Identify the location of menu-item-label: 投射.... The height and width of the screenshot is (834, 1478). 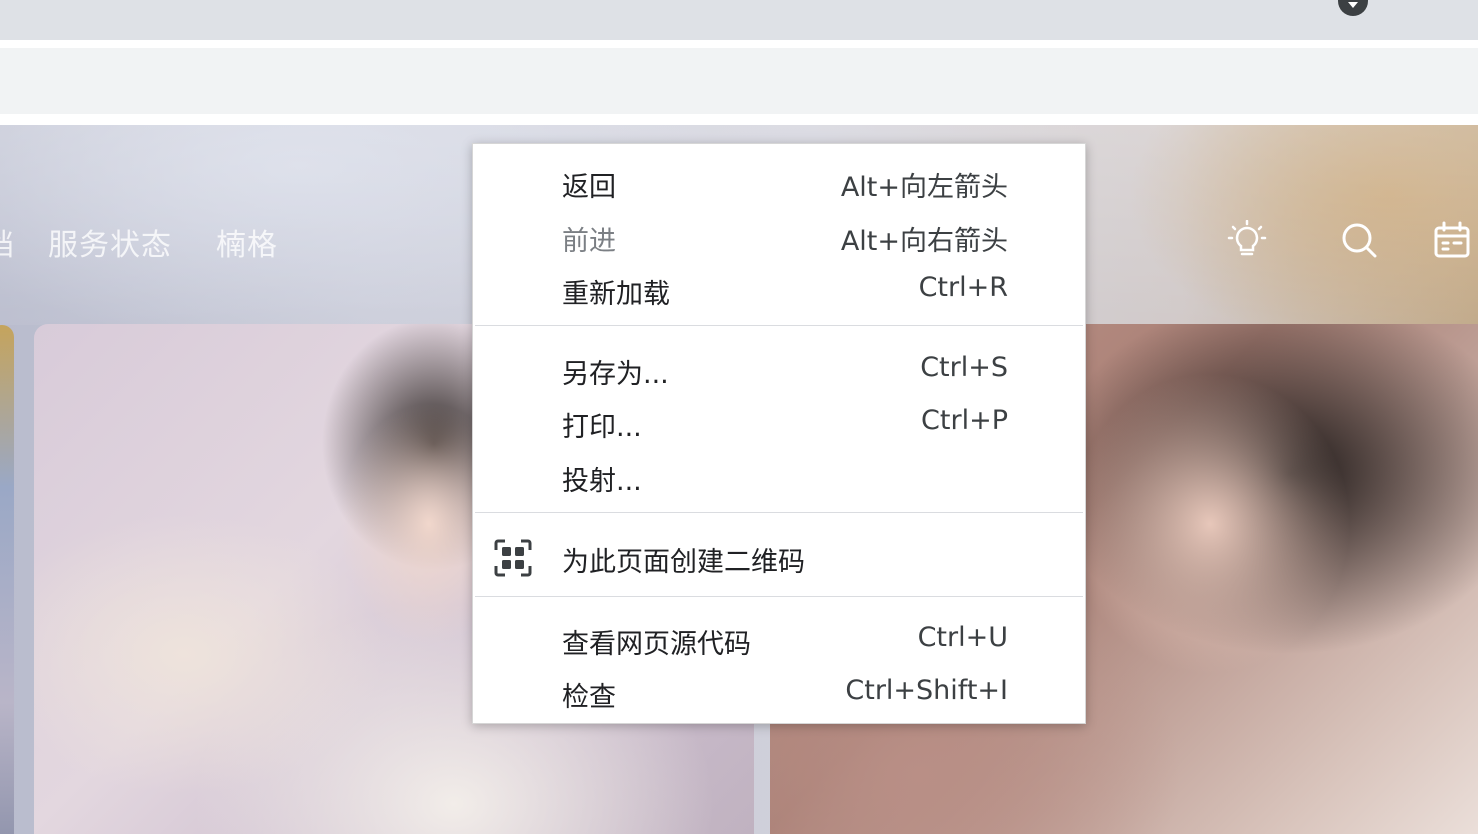
(602, 481).